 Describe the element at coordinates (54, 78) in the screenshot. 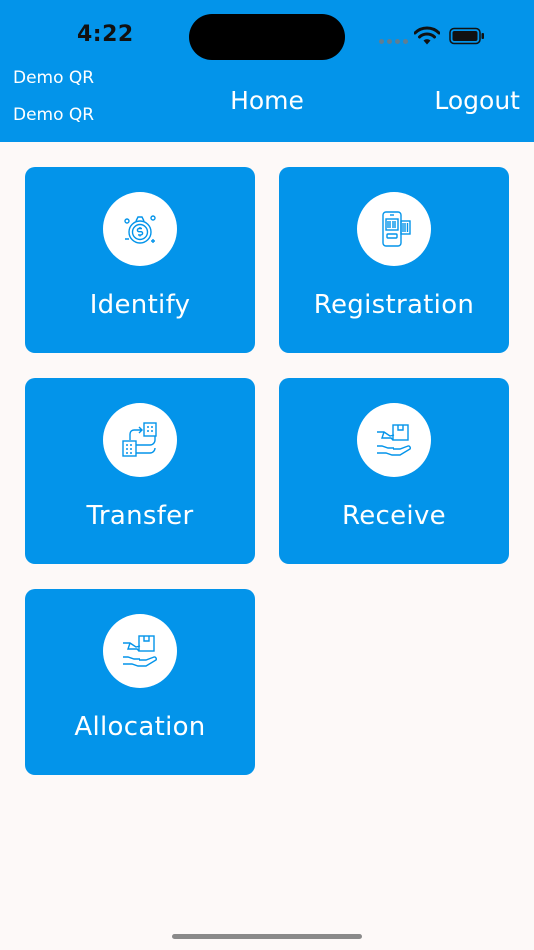

I see `organization-name: Demo QR` at that location.